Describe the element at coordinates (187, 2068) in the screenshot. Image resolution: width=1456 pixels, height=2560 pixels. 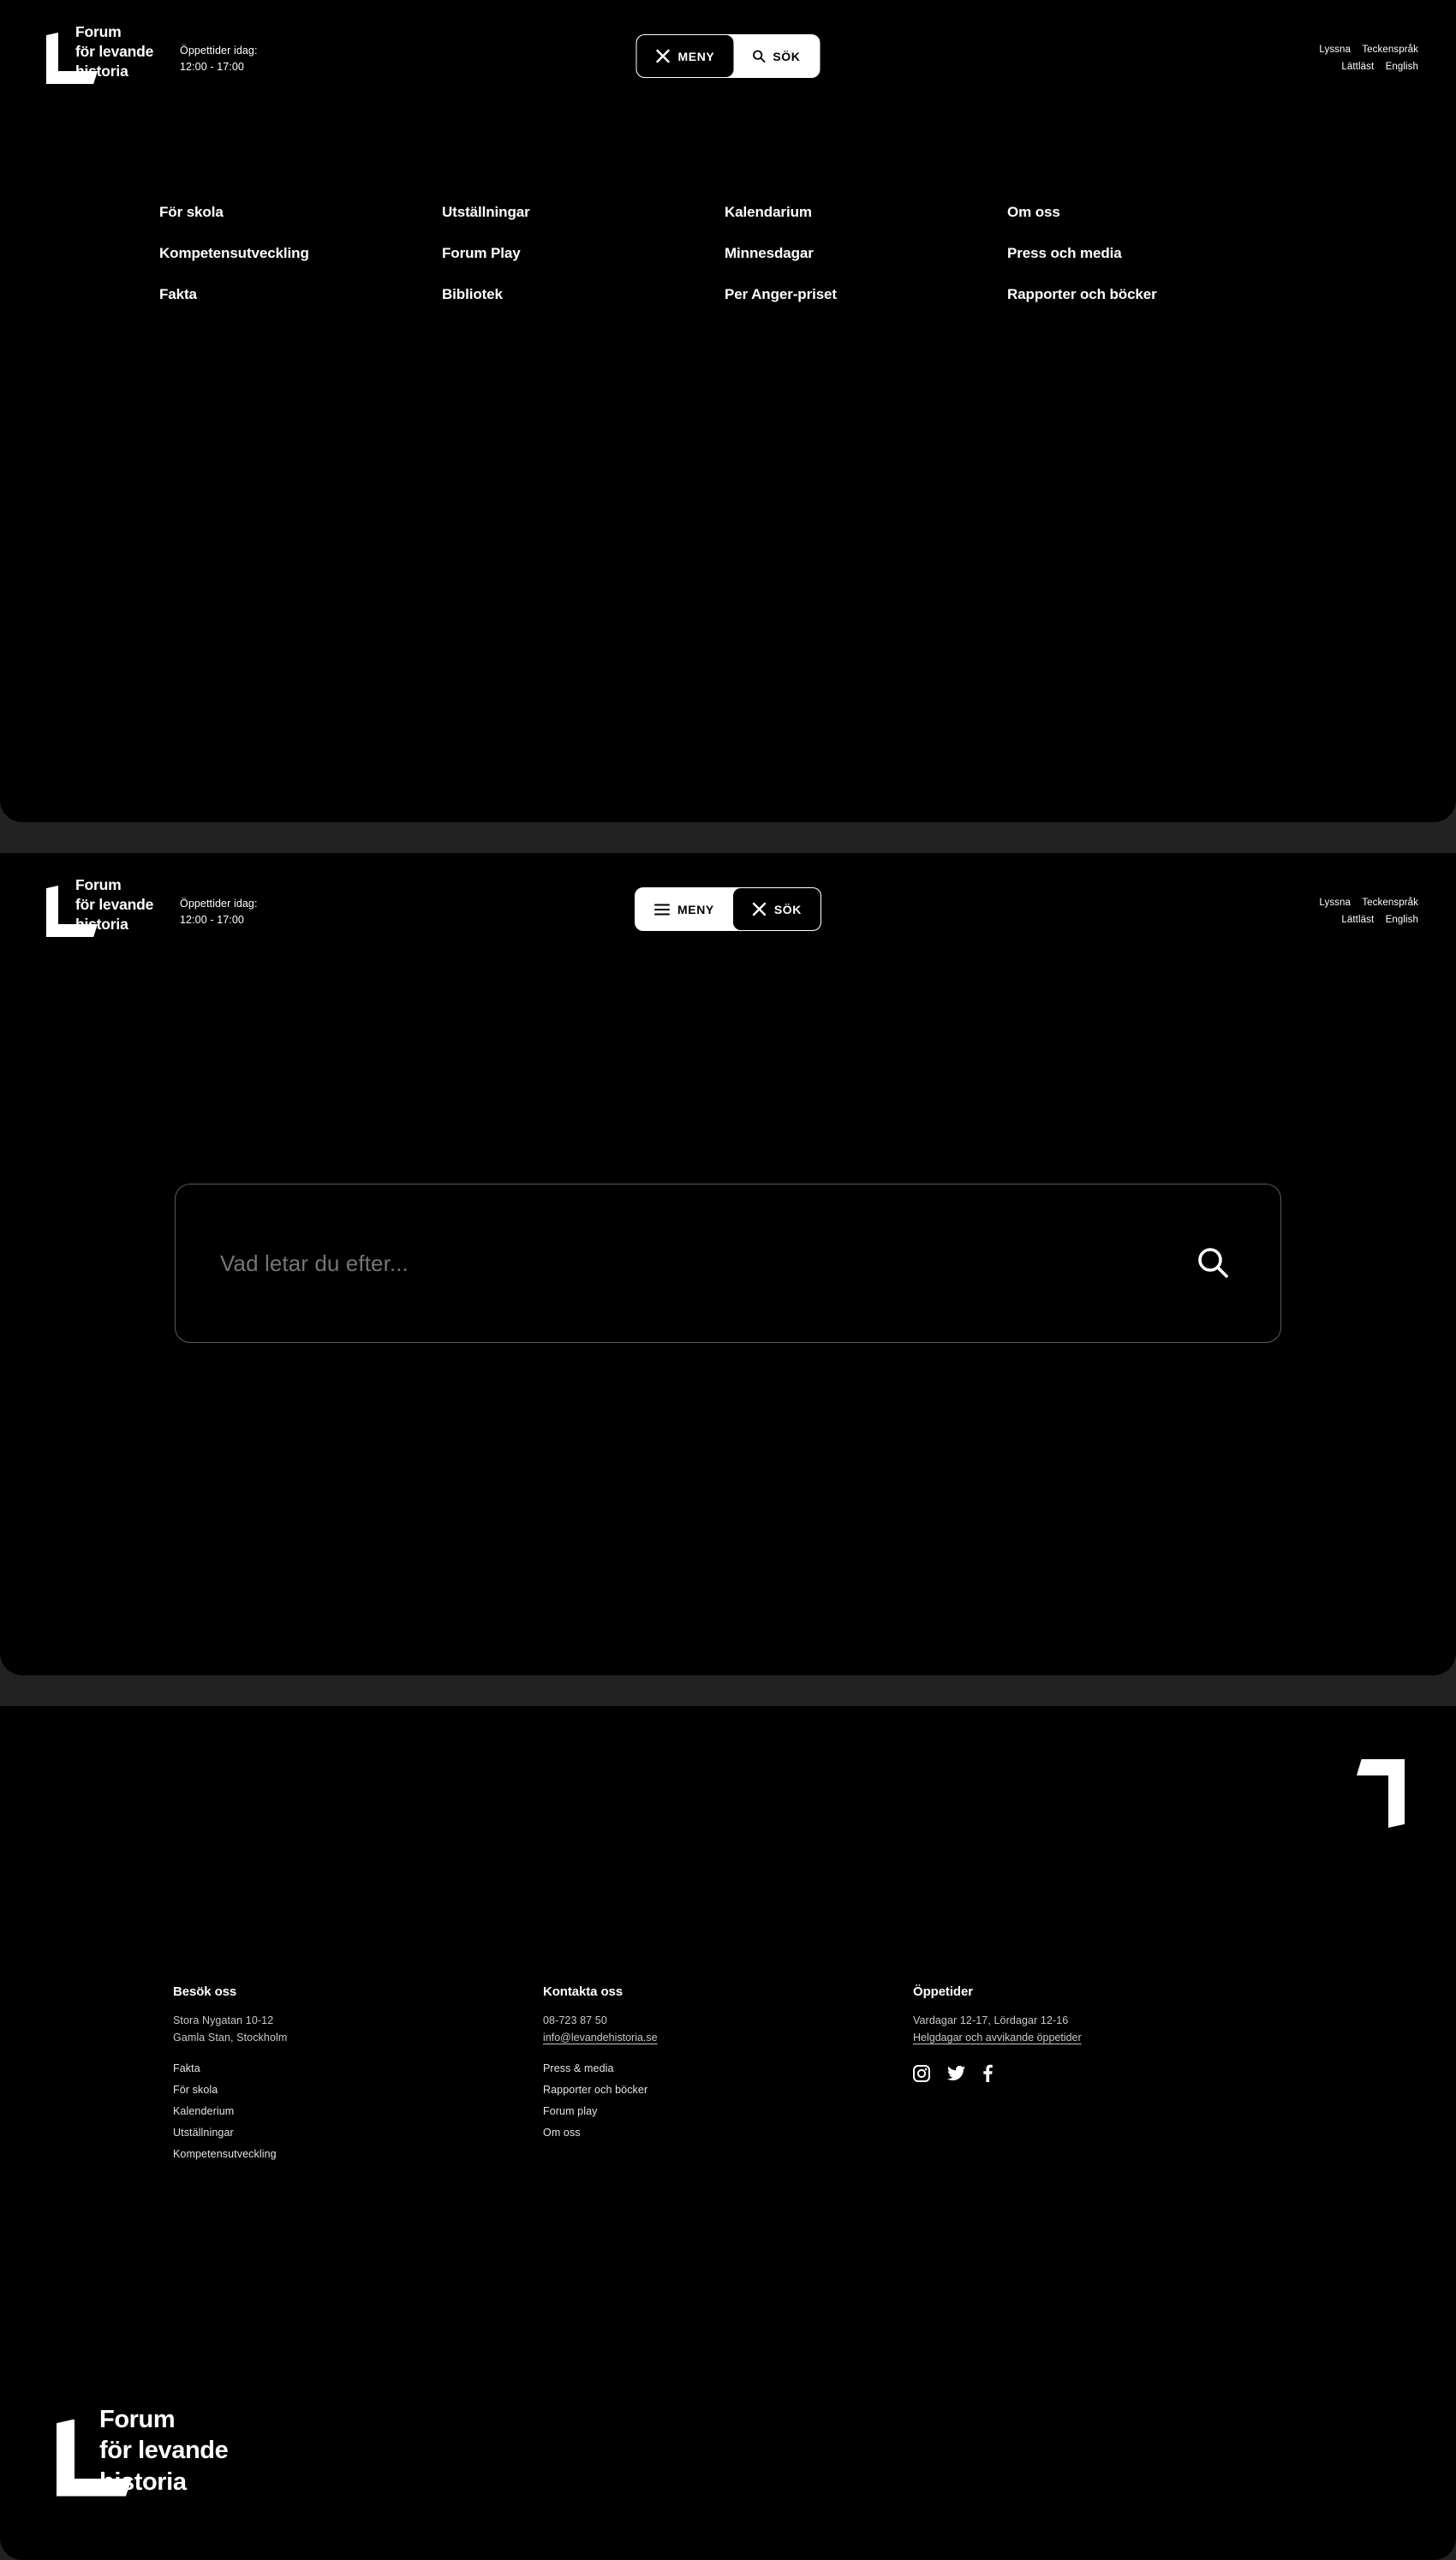
I see `footer-link-fakta: Fakta` at that location.